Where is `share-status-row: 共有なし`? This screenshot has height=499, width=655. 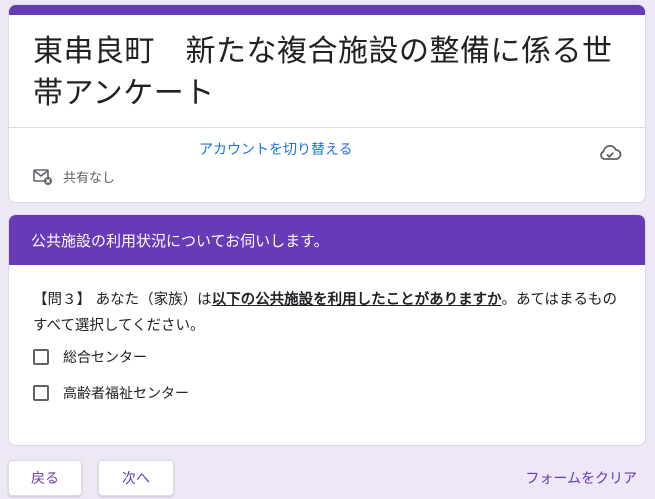 share-status-row: 共有なし is located at coordinates (74, 176).